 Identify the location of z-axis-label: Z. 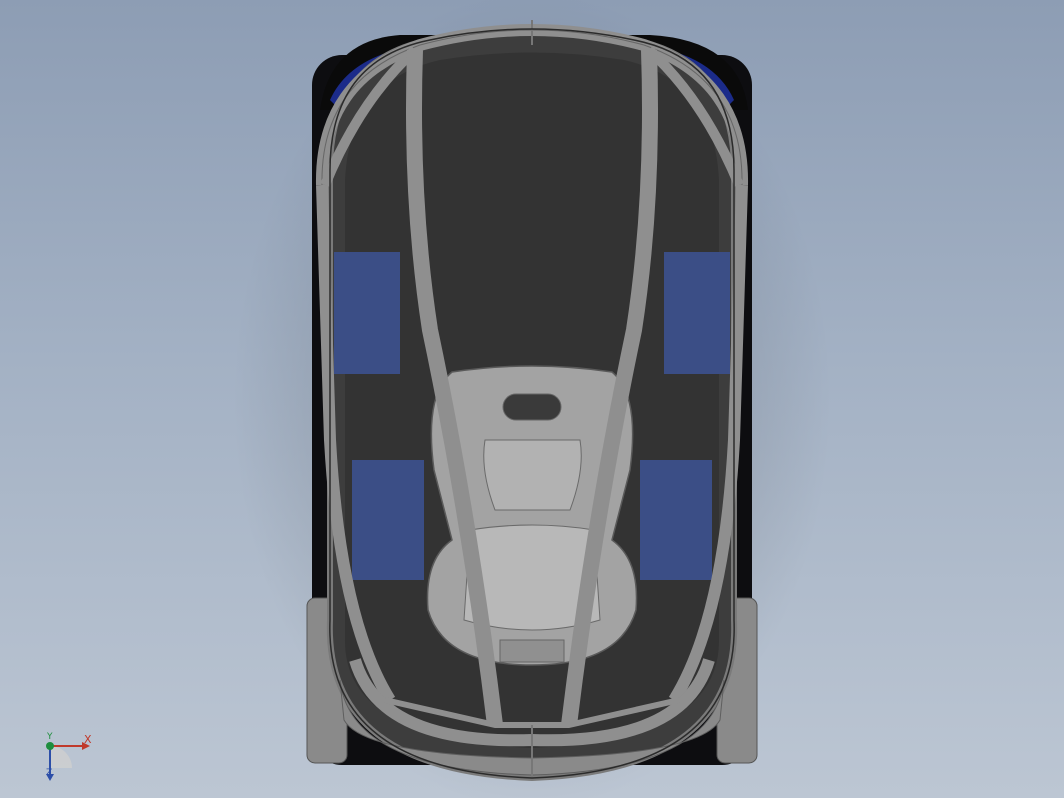
(49, 773).